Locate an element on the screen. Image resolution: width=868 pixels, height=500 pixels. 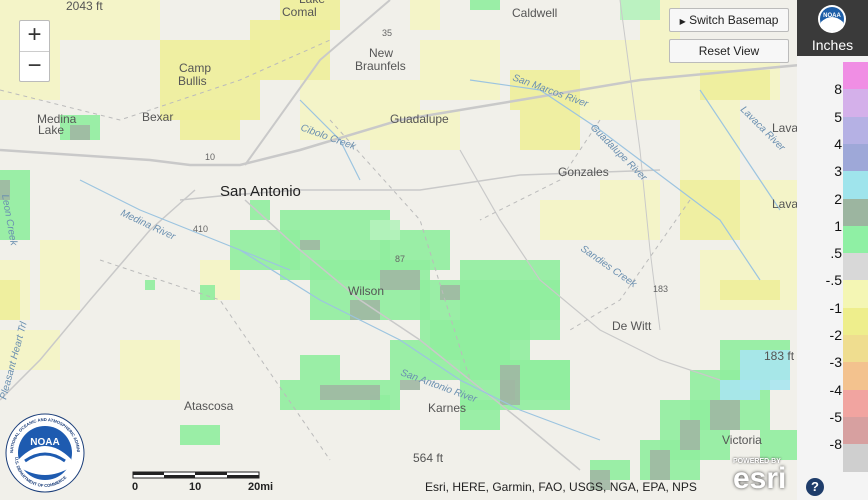
place-label: De Witt is located at coordinates (632, 326).